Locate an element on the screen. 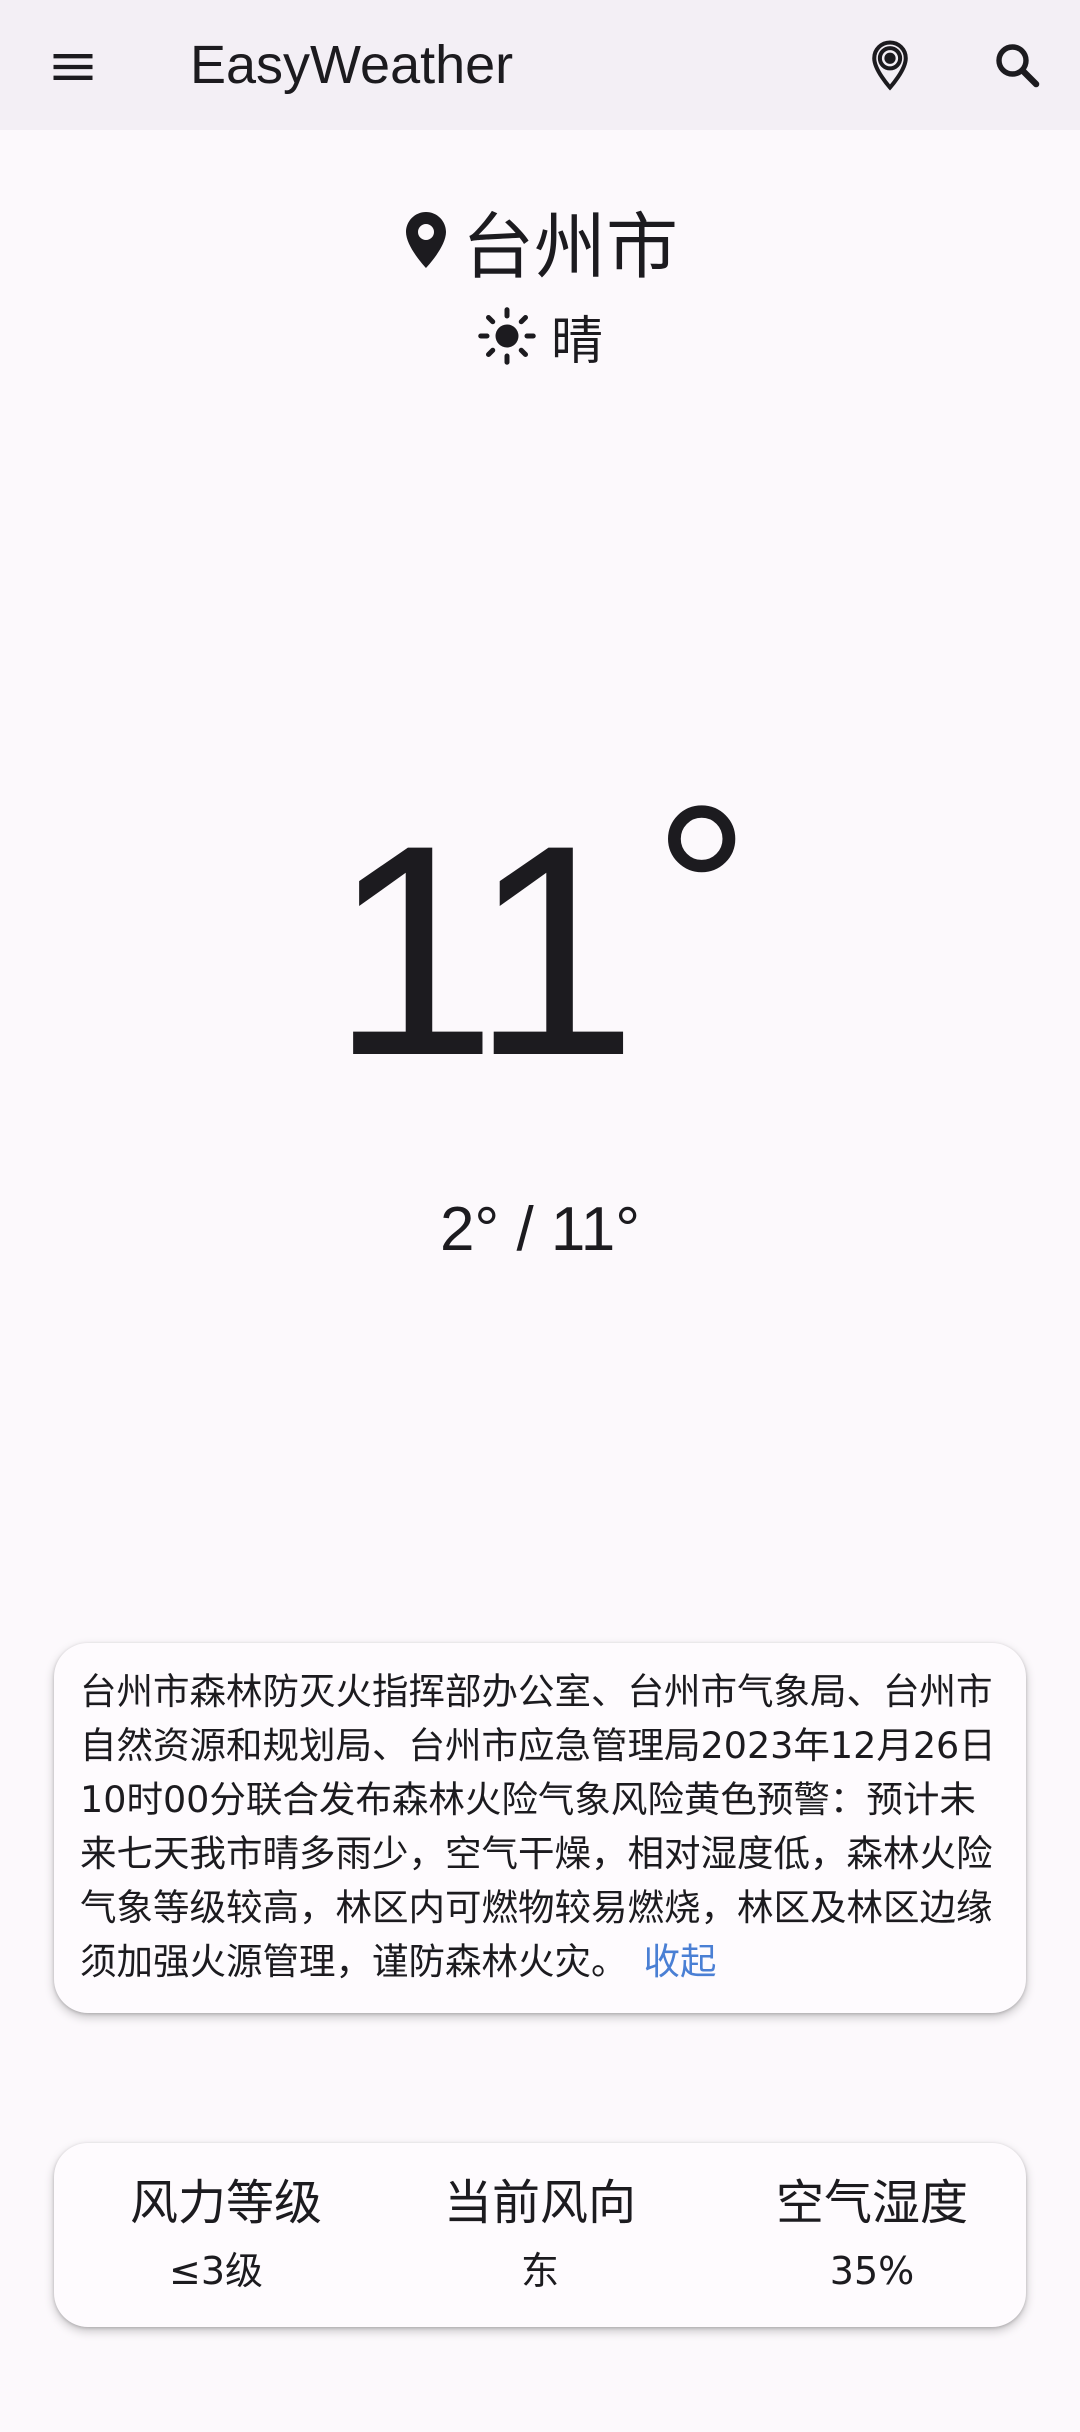  menu-button is located at coordinates (73, 67).